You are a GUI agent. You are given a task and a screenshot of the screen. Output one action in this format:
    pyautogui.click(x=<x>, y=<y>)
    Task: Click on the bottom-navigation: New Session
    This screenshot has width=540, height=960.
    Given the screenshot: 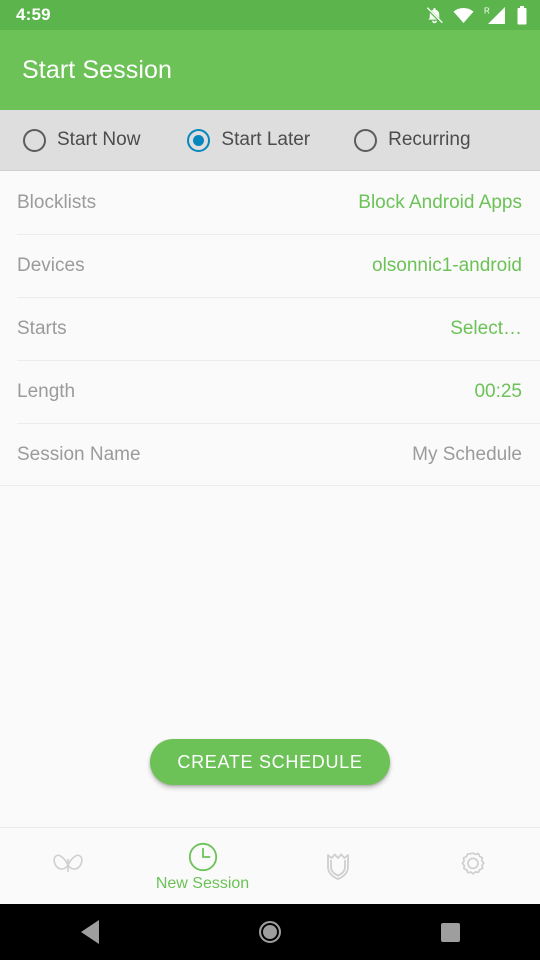 What is the action you would take?
    pyautogui.click(x=270, y=865)
    